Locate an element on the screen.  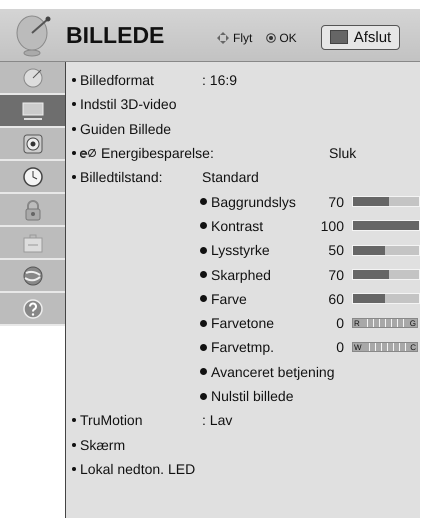
menu-item-label: Kontrast is located at coordinates (237, 226).